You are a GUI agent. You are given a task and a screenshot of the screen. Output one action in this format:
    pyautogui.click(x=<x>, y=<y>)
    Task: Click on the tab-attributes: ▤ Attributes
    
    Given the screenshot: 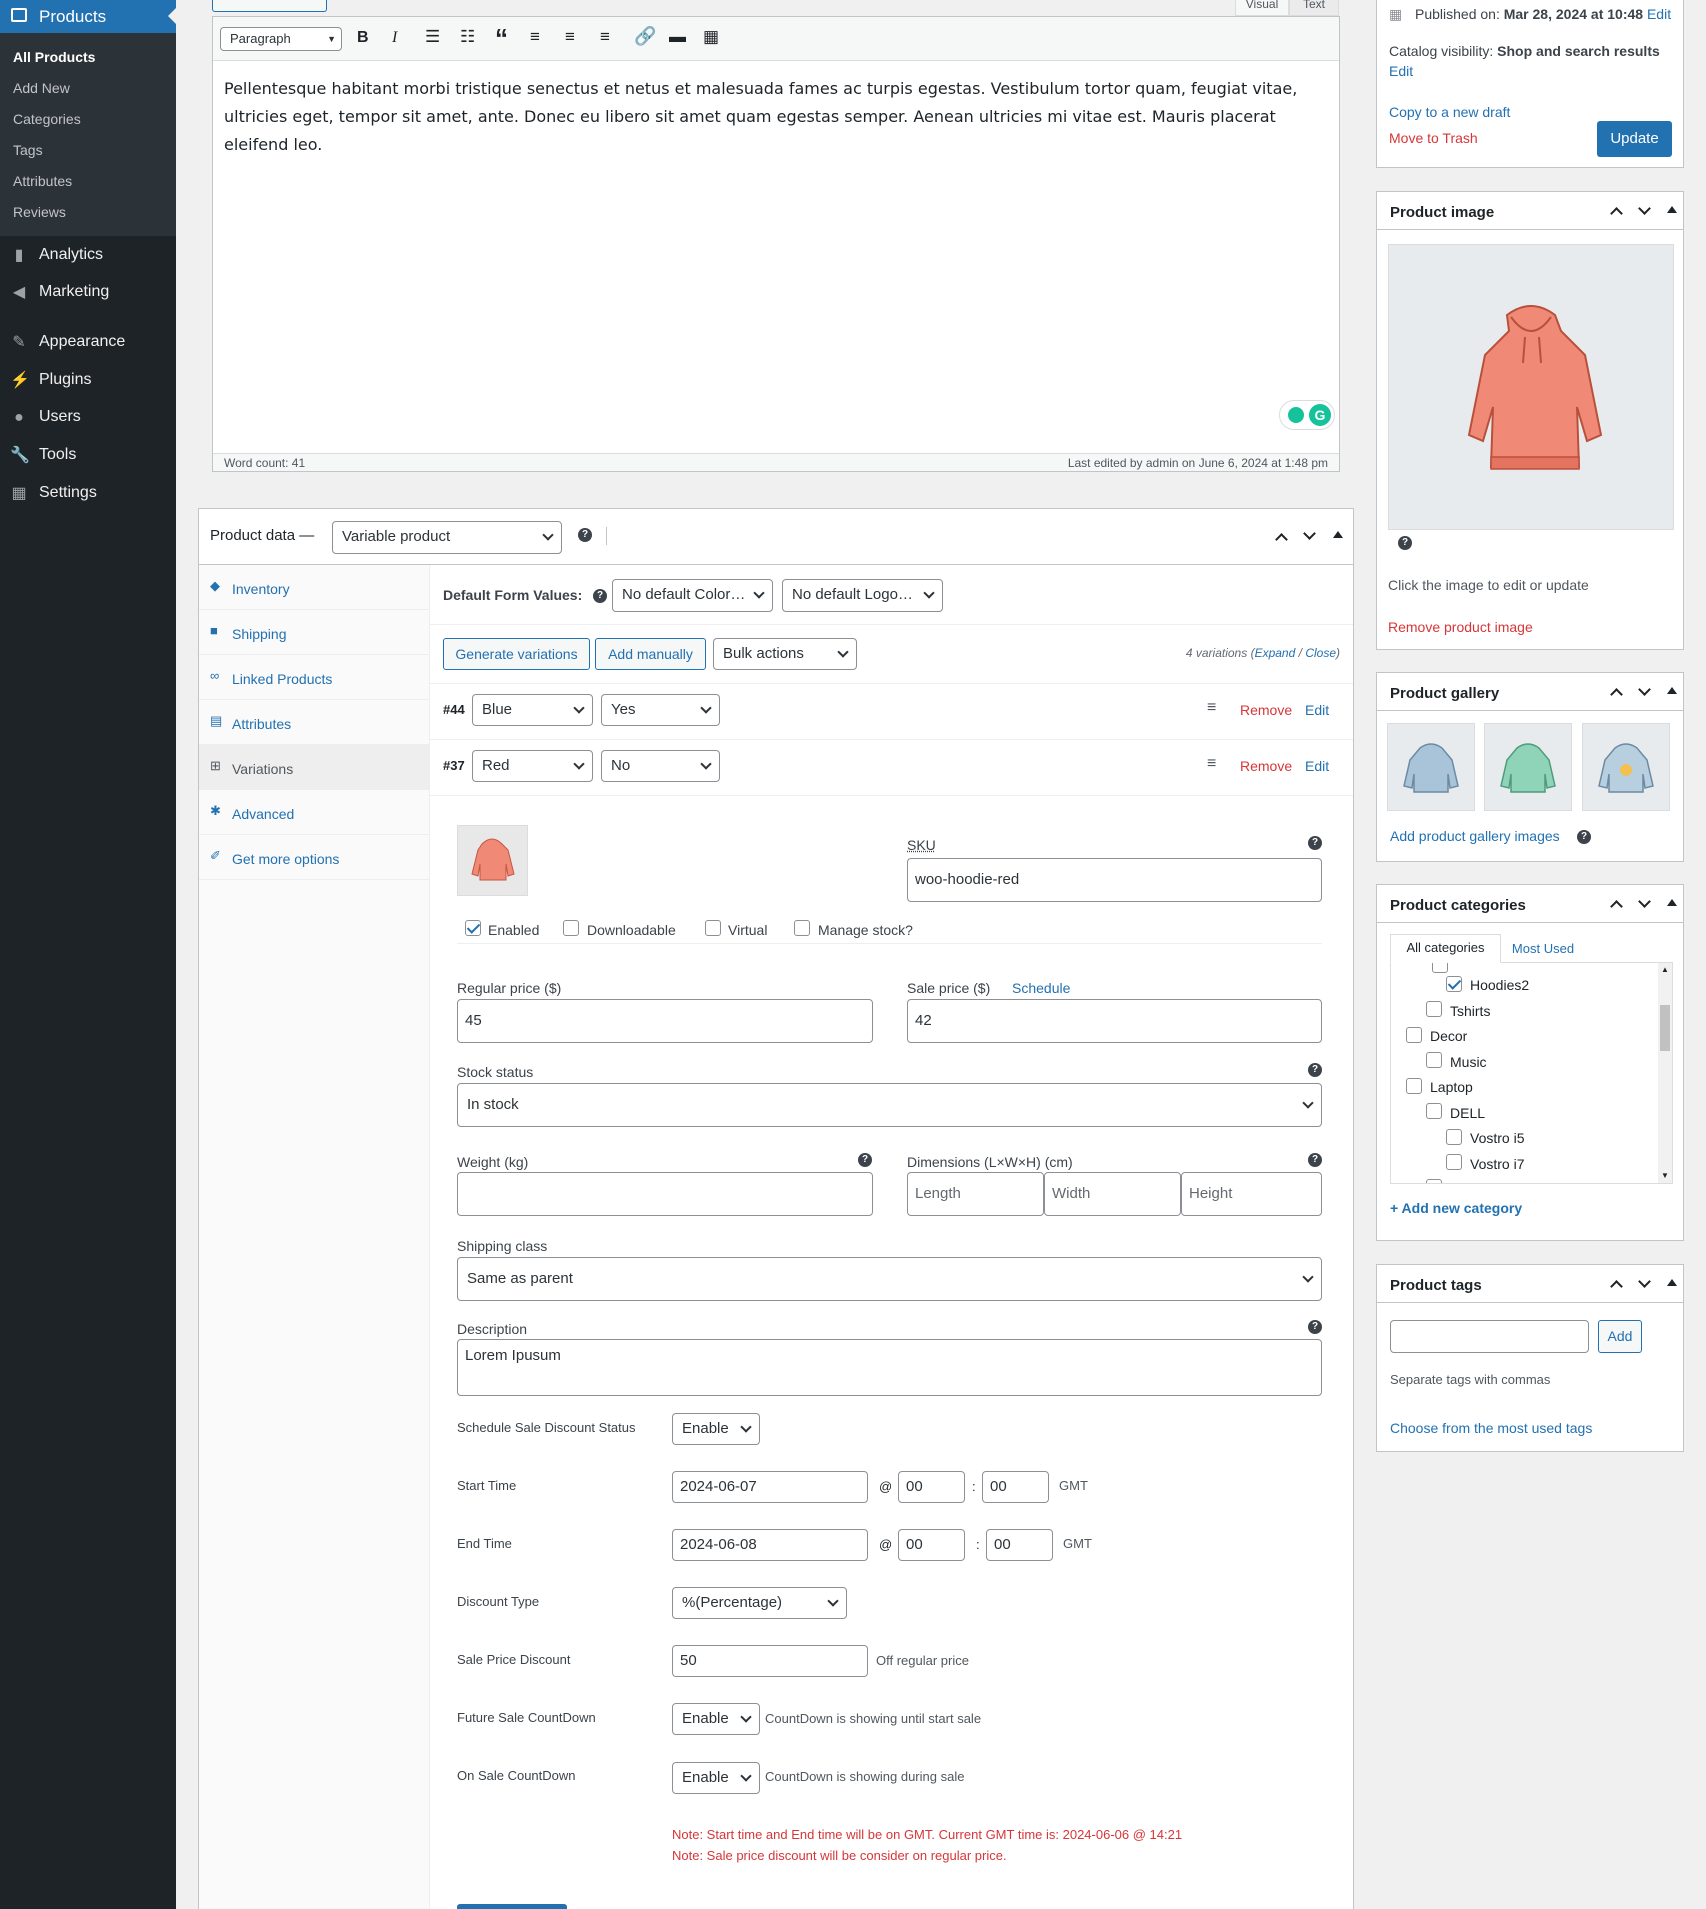 What is the action you would take?
    pyautogui.click(x=314, y=722)
    